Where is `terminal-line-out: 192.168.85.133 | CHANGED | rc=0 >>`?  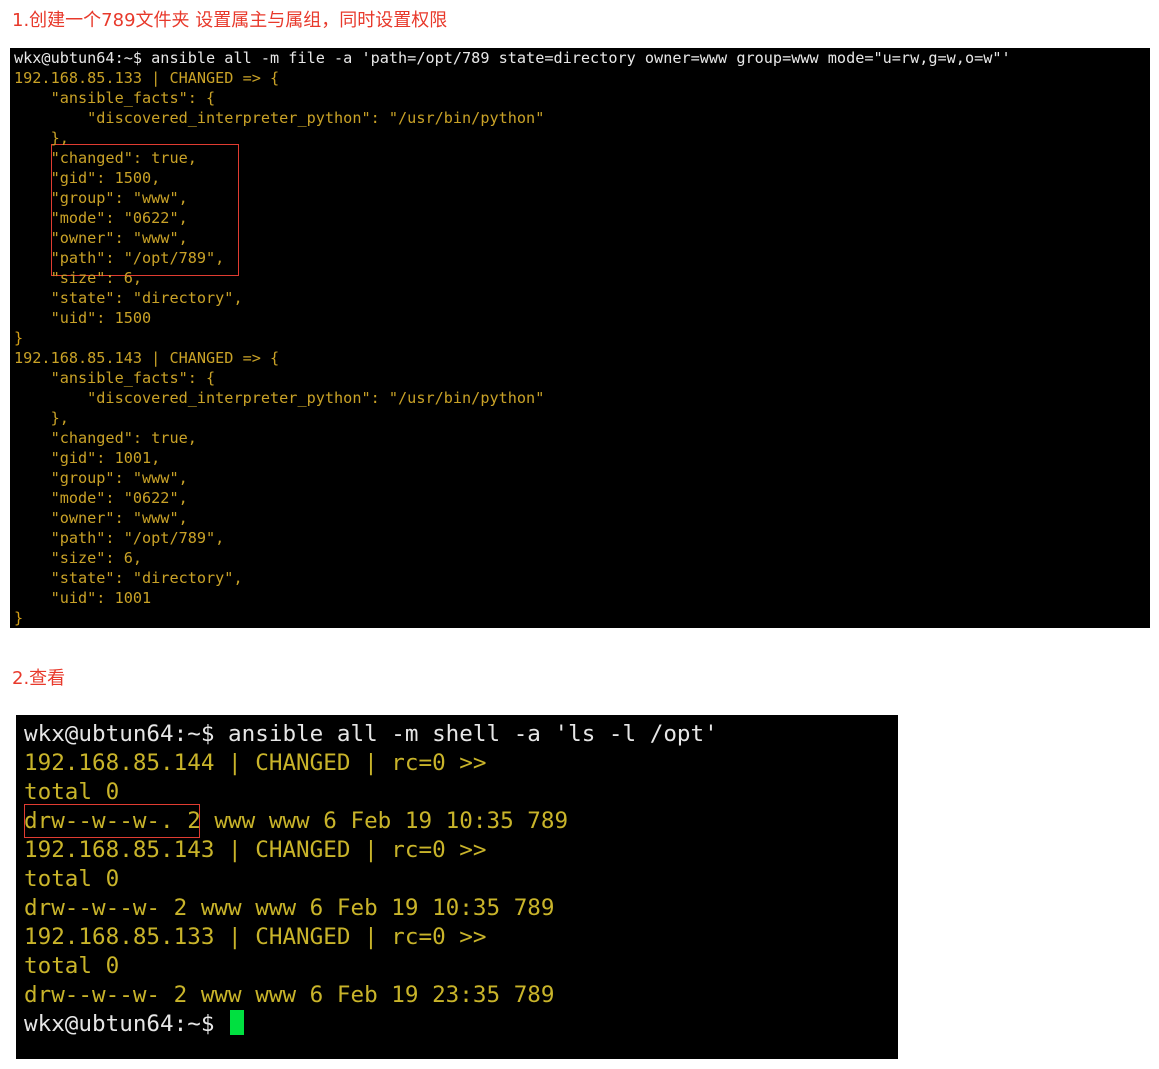 terminal-line-out: 192.168.85.133 | CHANGED | rc=0 >> is located at coordinates (255, 937).